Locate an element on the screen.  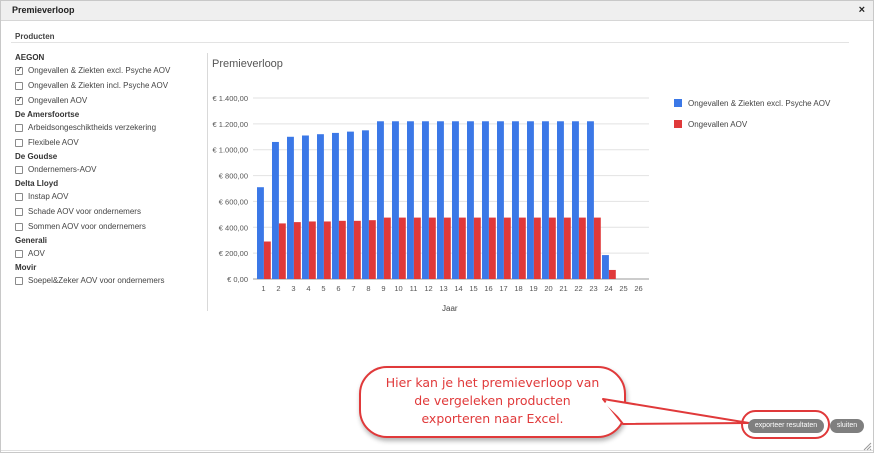
x-tick-label: 2 is located at coordinates (278, 288).